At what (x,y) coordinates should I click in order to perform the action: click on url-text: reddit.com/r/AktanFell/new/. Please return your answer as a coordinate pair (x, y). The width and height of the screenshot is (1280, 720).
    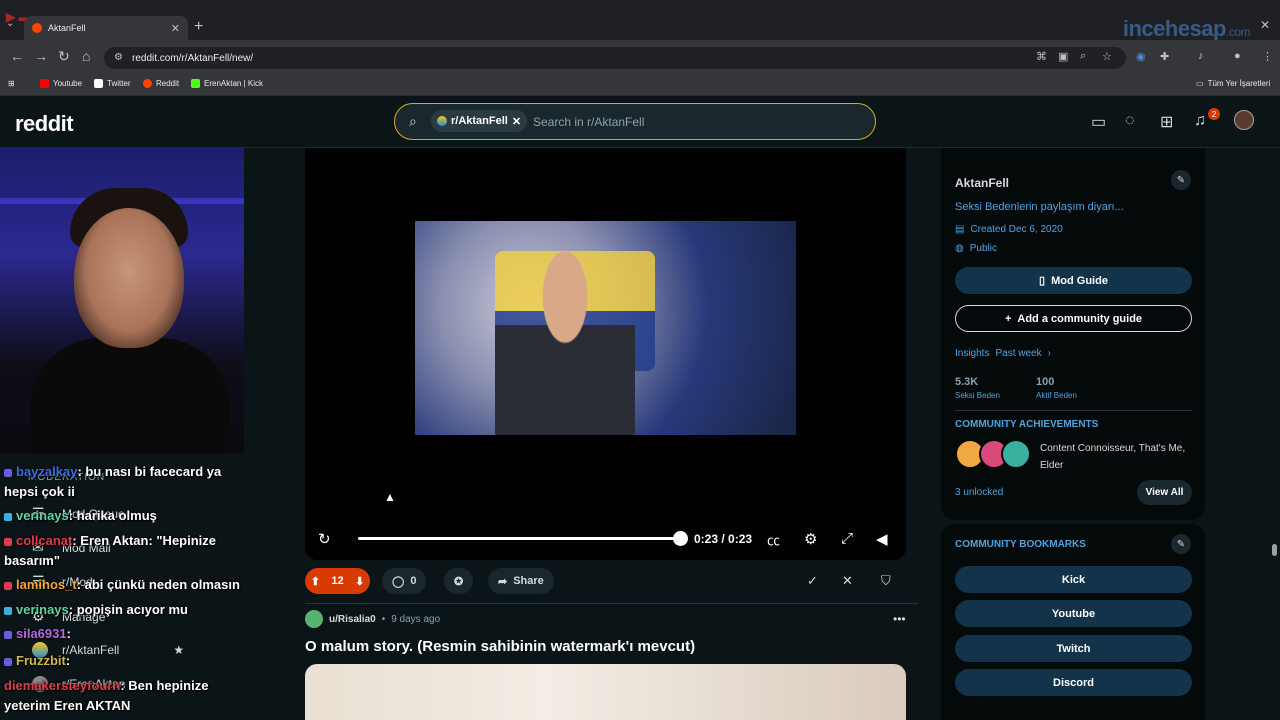
    Looking at the image, I should click on (193, 58).